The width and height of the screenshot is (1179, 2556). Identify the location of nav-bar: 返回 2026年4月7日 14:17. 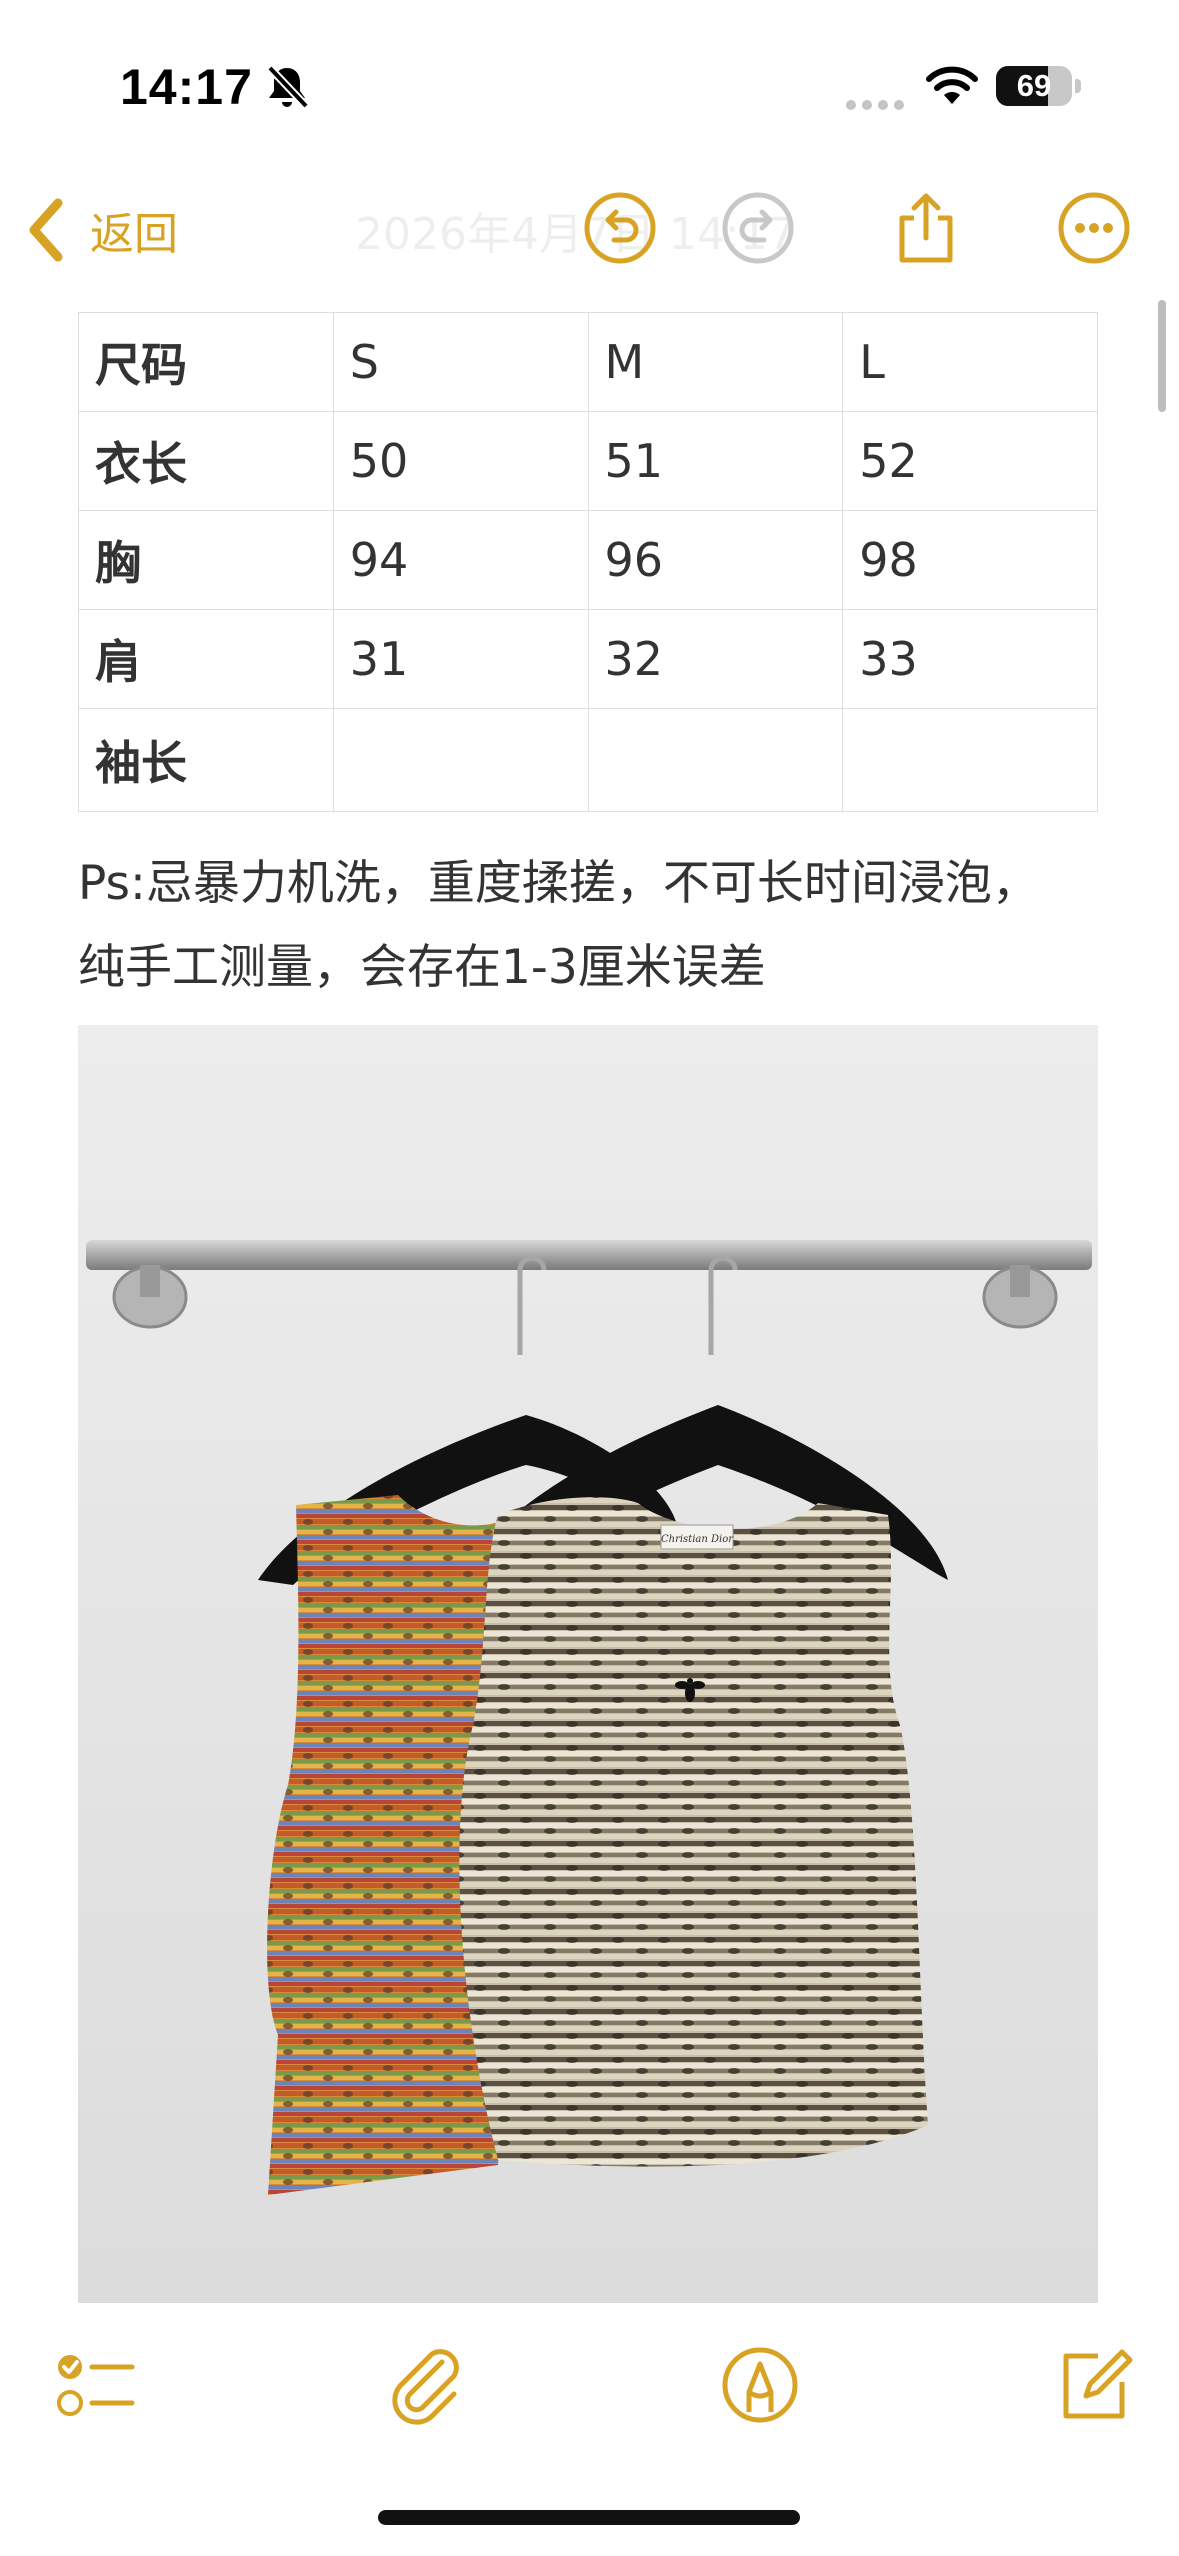
(589, 230).